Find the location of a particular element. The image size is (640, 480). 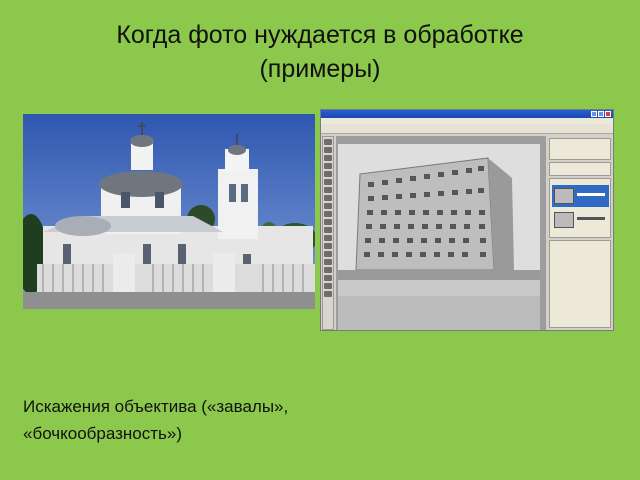

ps-window-buttons is located at coordinates (601, 114).